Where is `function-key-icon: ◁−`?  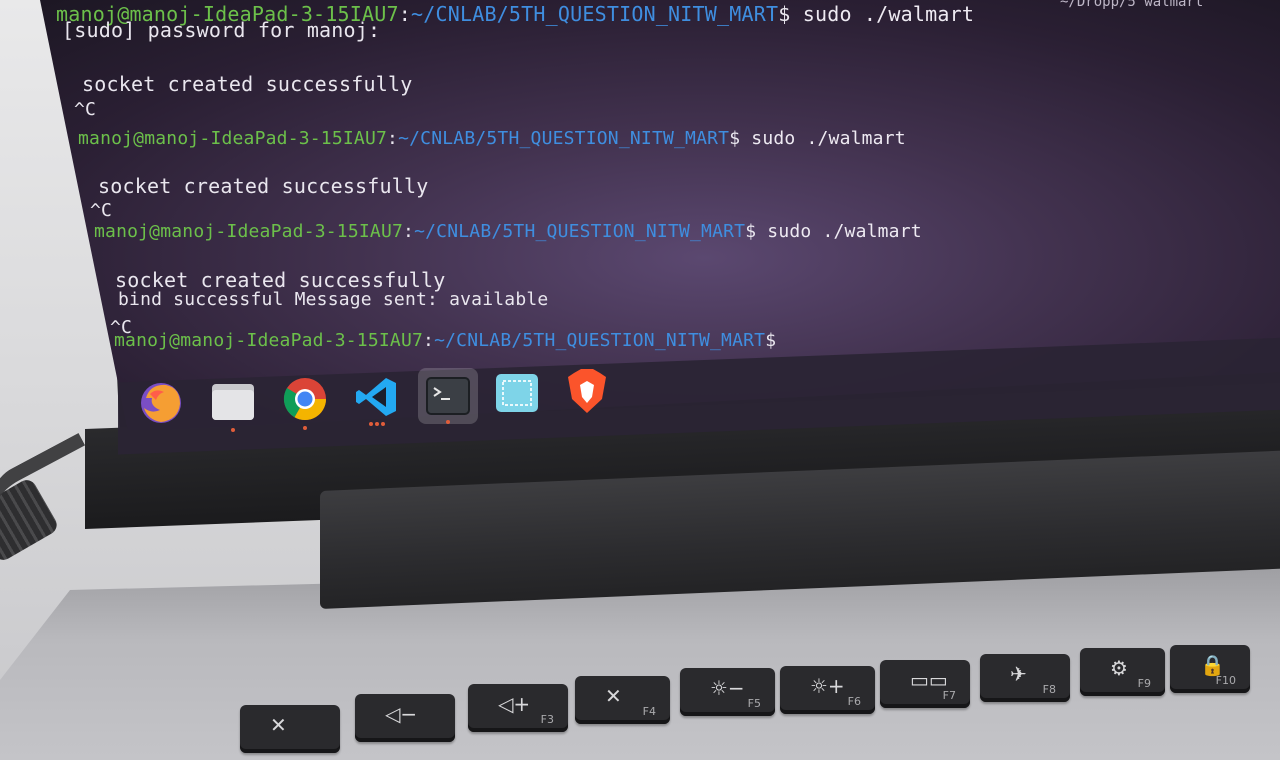 function-key-icon: ◁− is located at coordinates (401, 714).